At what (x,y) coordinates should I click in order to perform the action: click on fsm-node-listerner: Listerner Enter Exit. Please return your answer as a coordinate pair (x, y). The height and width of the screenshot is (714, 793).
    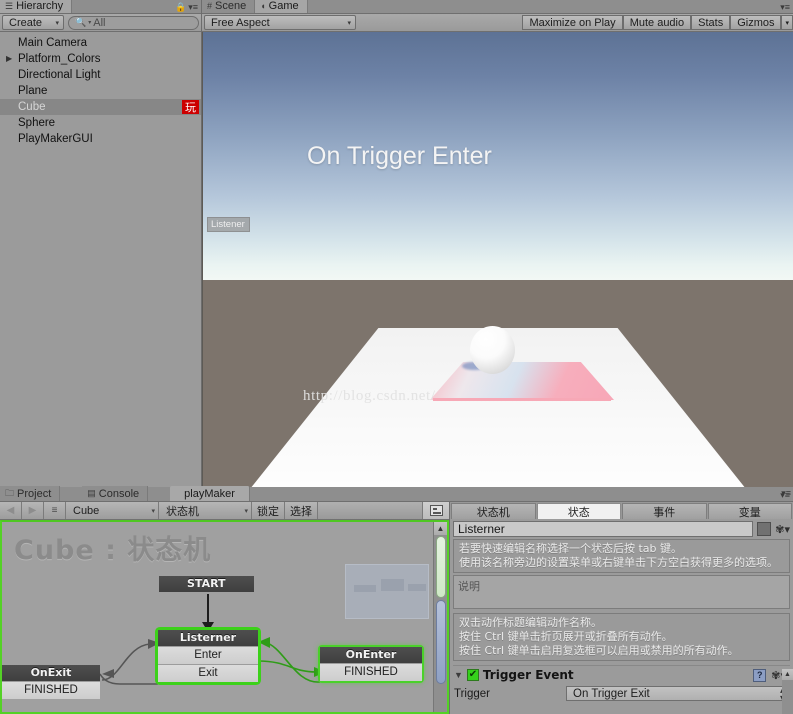
    Looking at the image, I should click on (208, 656).